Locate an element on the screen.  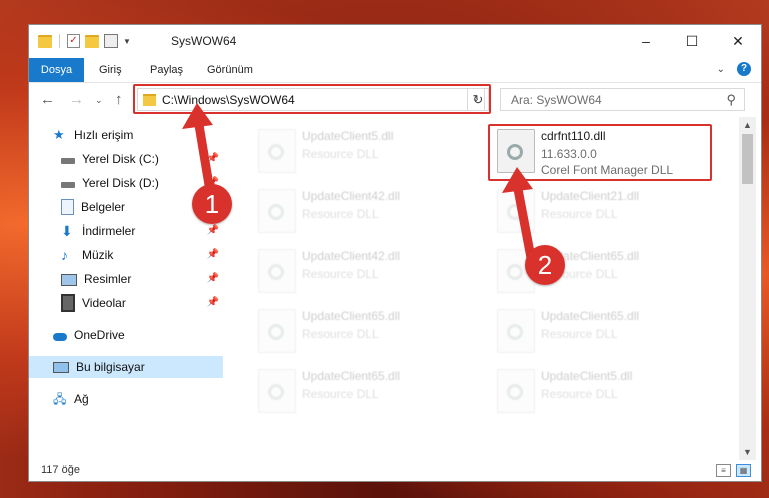
annotation-marker-2: 2 is located at coordinates (545, 265).